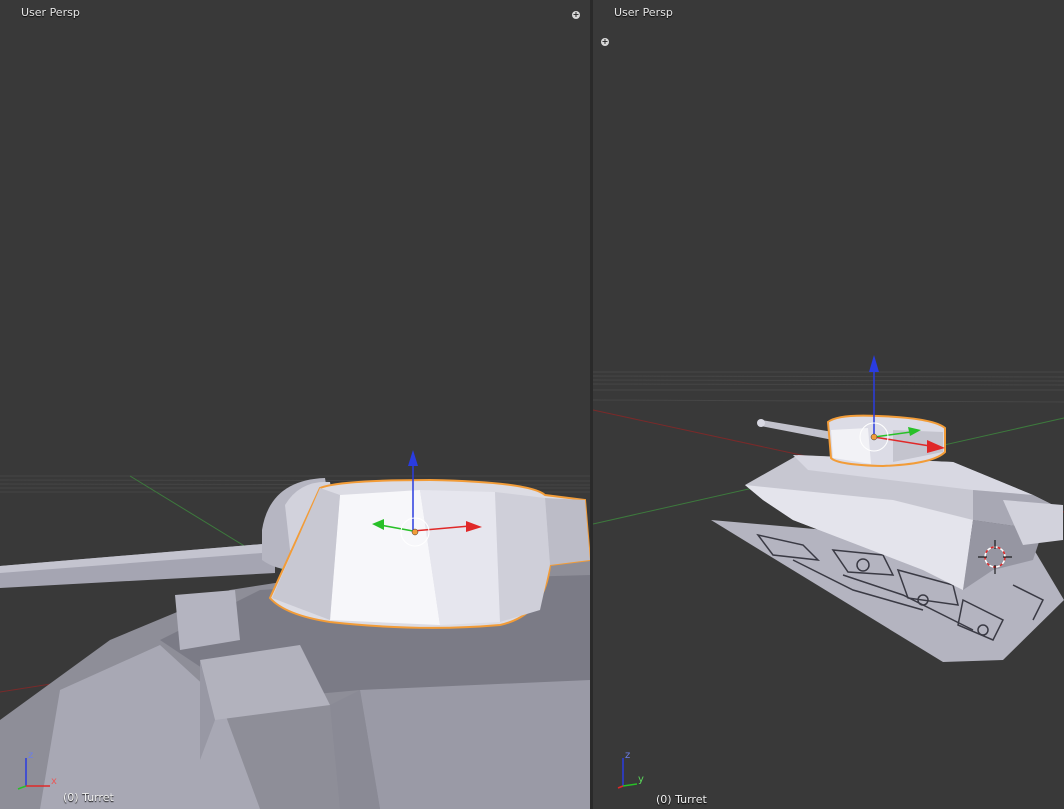 The height and width of the screenshot is (809, 1064). Describe the element at coordinates (37, 770) in the screenshot. I see `axis-widget-left: z x` at that location.